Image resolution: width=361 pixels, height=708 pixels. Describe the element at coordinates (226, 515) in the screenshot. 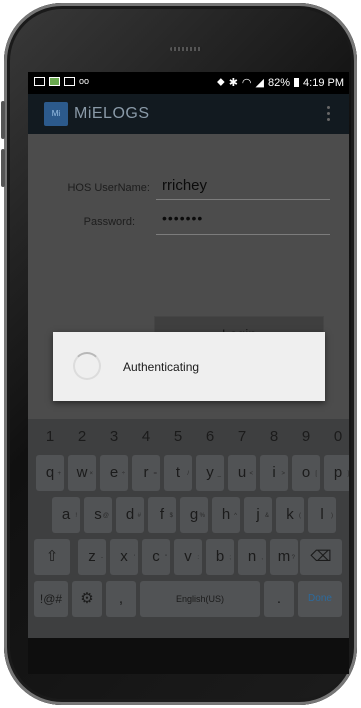

I see `key-h: h ^` at that location.